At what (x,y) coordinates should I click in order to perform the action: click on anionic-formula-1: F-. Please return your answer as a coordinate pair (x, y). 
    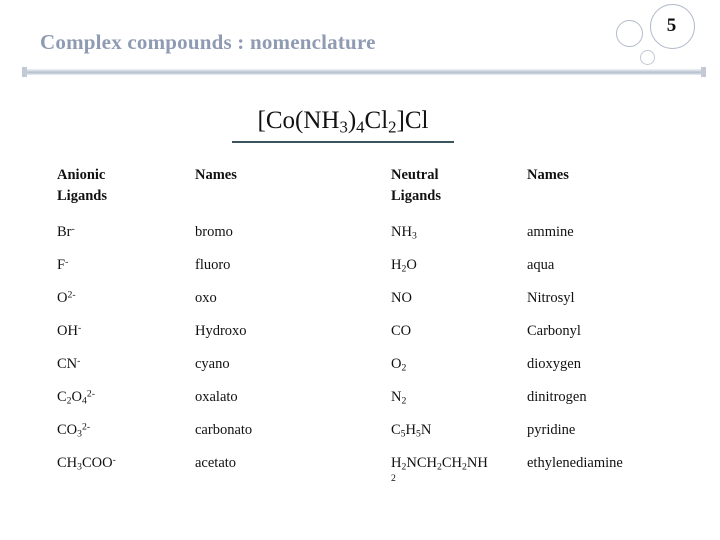
    Looking at the image, I should click on (62, 265).